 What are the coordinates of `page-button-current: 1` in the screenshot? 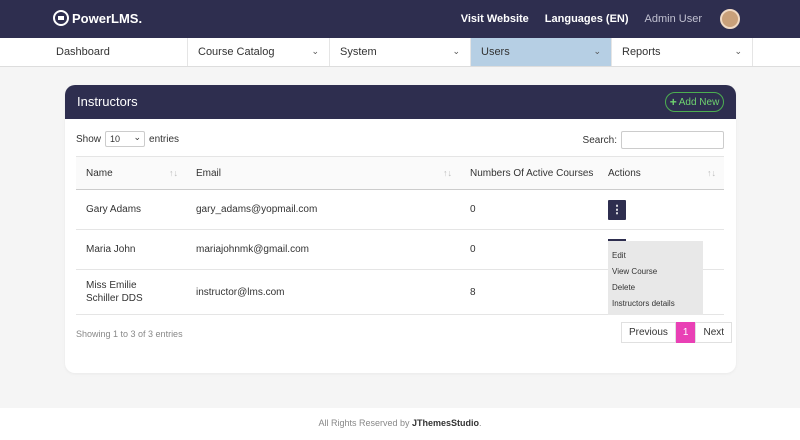 It's located at (685, 332).